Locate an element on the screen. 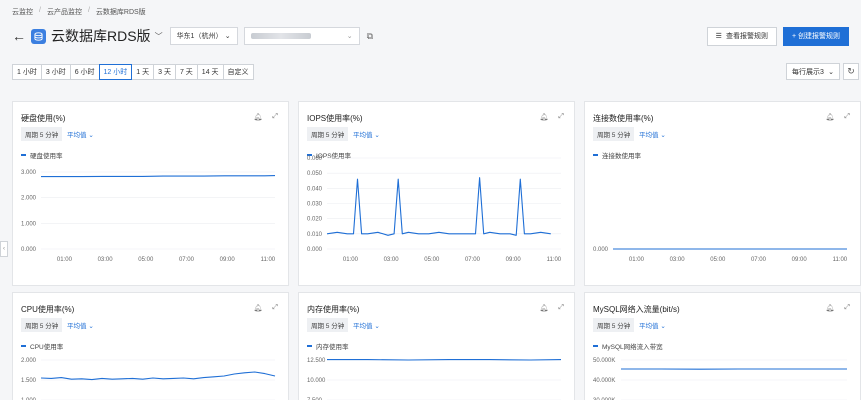 This screenshot has width=861, height=400. time-range-button: 3 天 is located at coordinates (164, 72).